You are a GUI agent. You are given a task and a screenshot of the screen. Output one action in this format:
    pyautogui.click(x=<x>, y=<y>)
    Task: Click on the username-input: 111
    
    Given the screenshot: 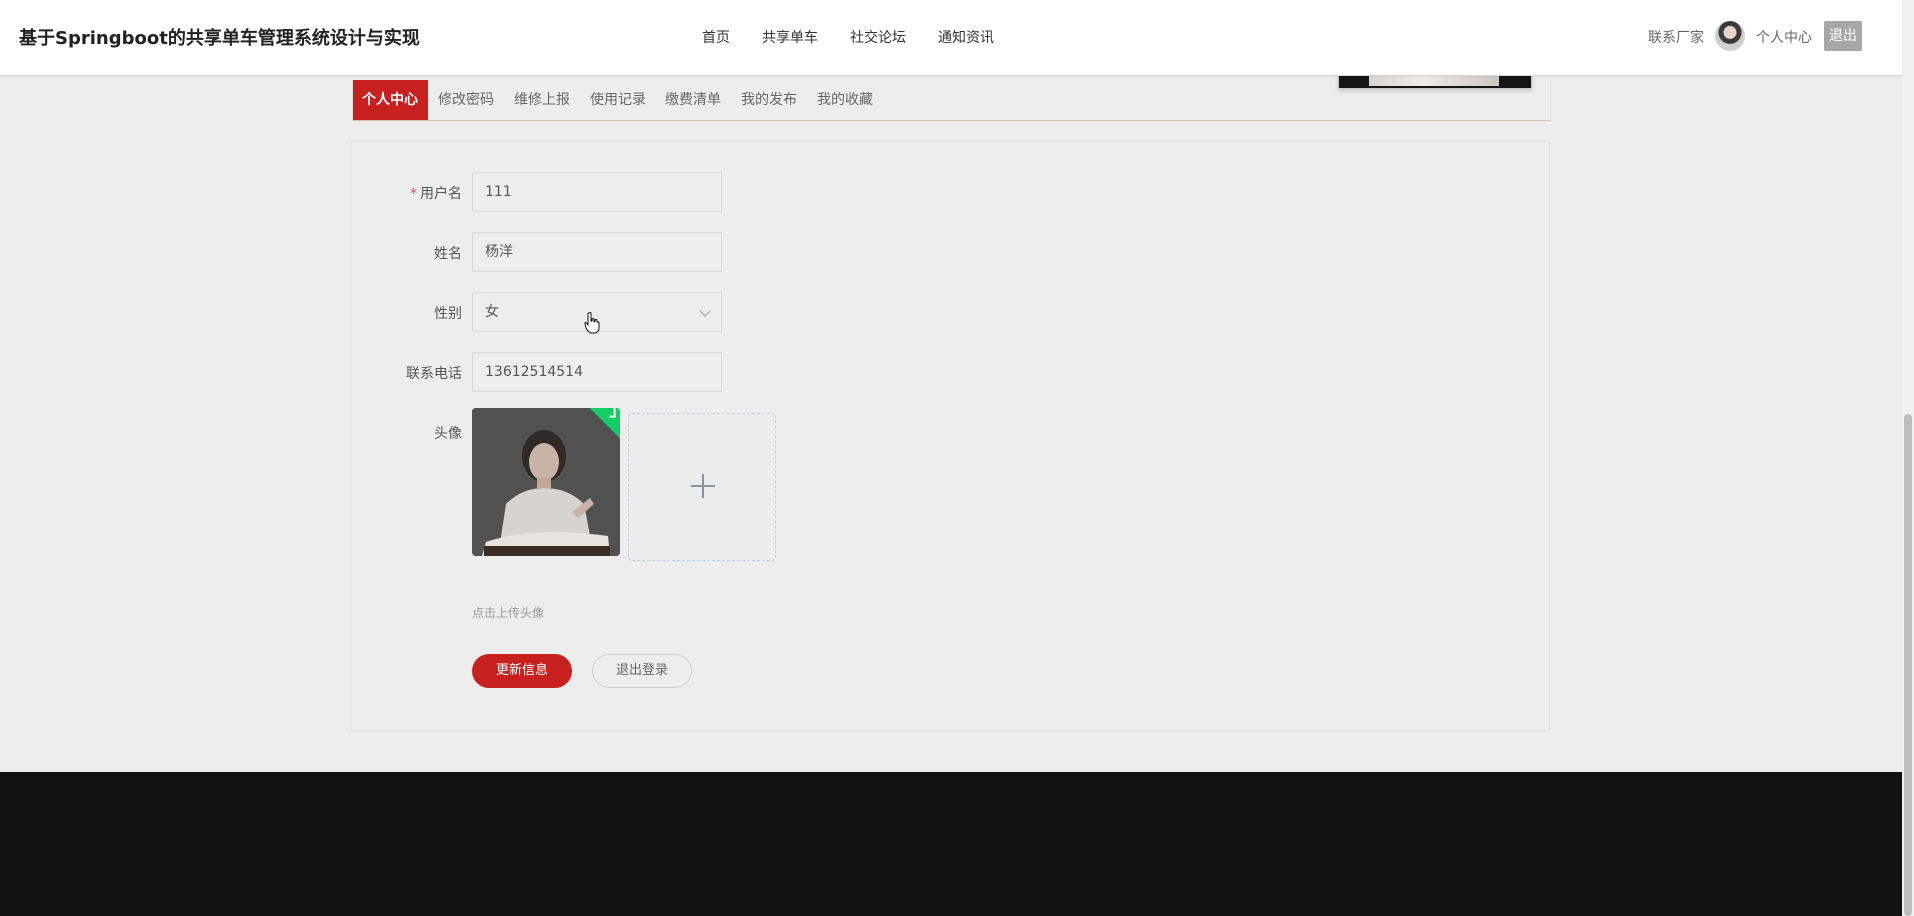 What is the action you would take?
    pyautogui.click(x=597, y=192)
    